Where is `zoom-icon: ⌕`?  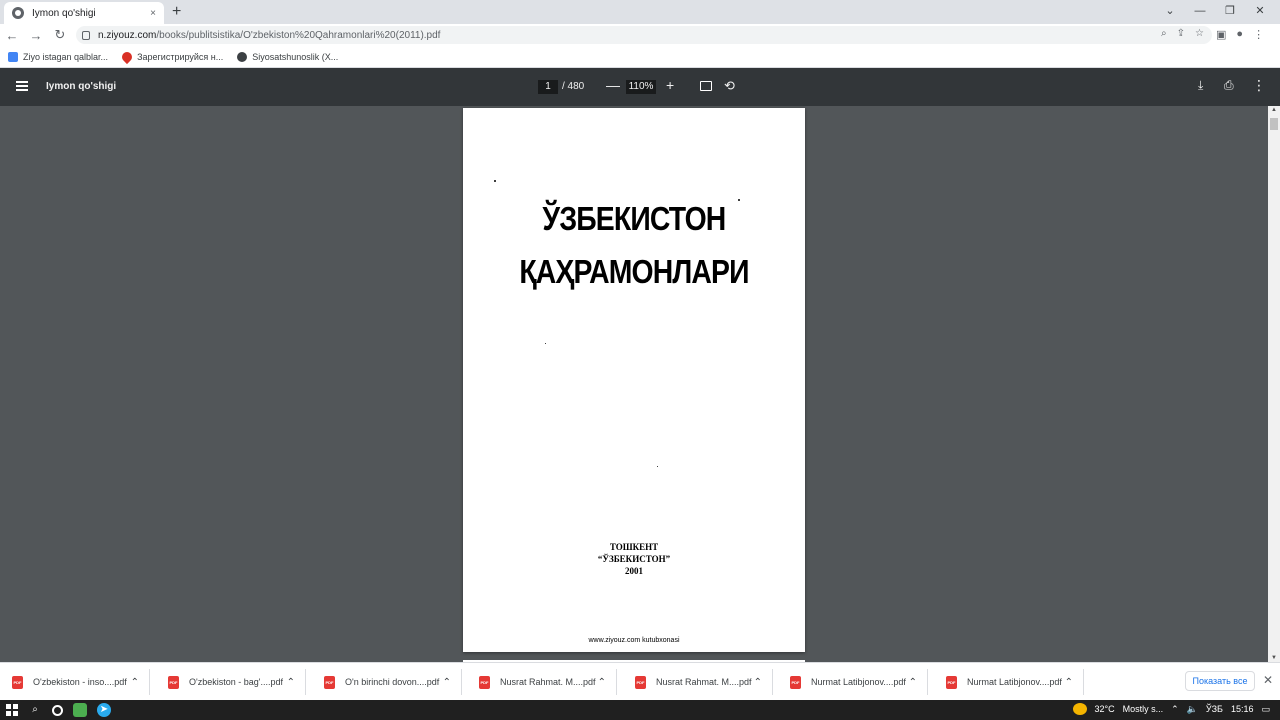
zoom-icon: ⌕ is located at coordinates (1164, 33).